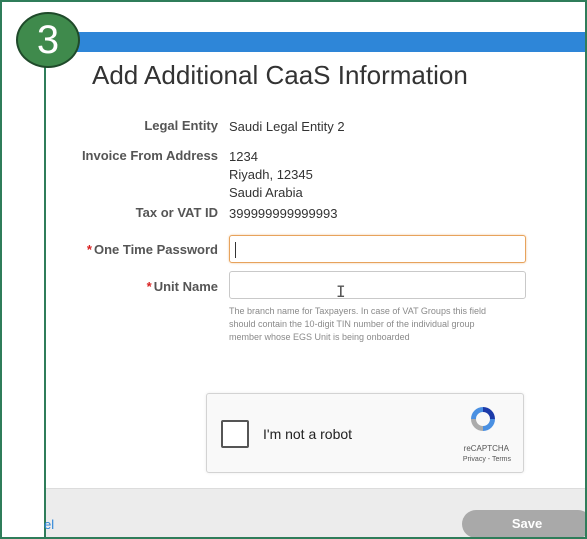 The height and width of the screenshot is (539, 587). What do you see at coordinates (486, 448) in the screenshot?
I see `recaptcha-brand: reCAPTCHA` at bounding box center [486, 448].